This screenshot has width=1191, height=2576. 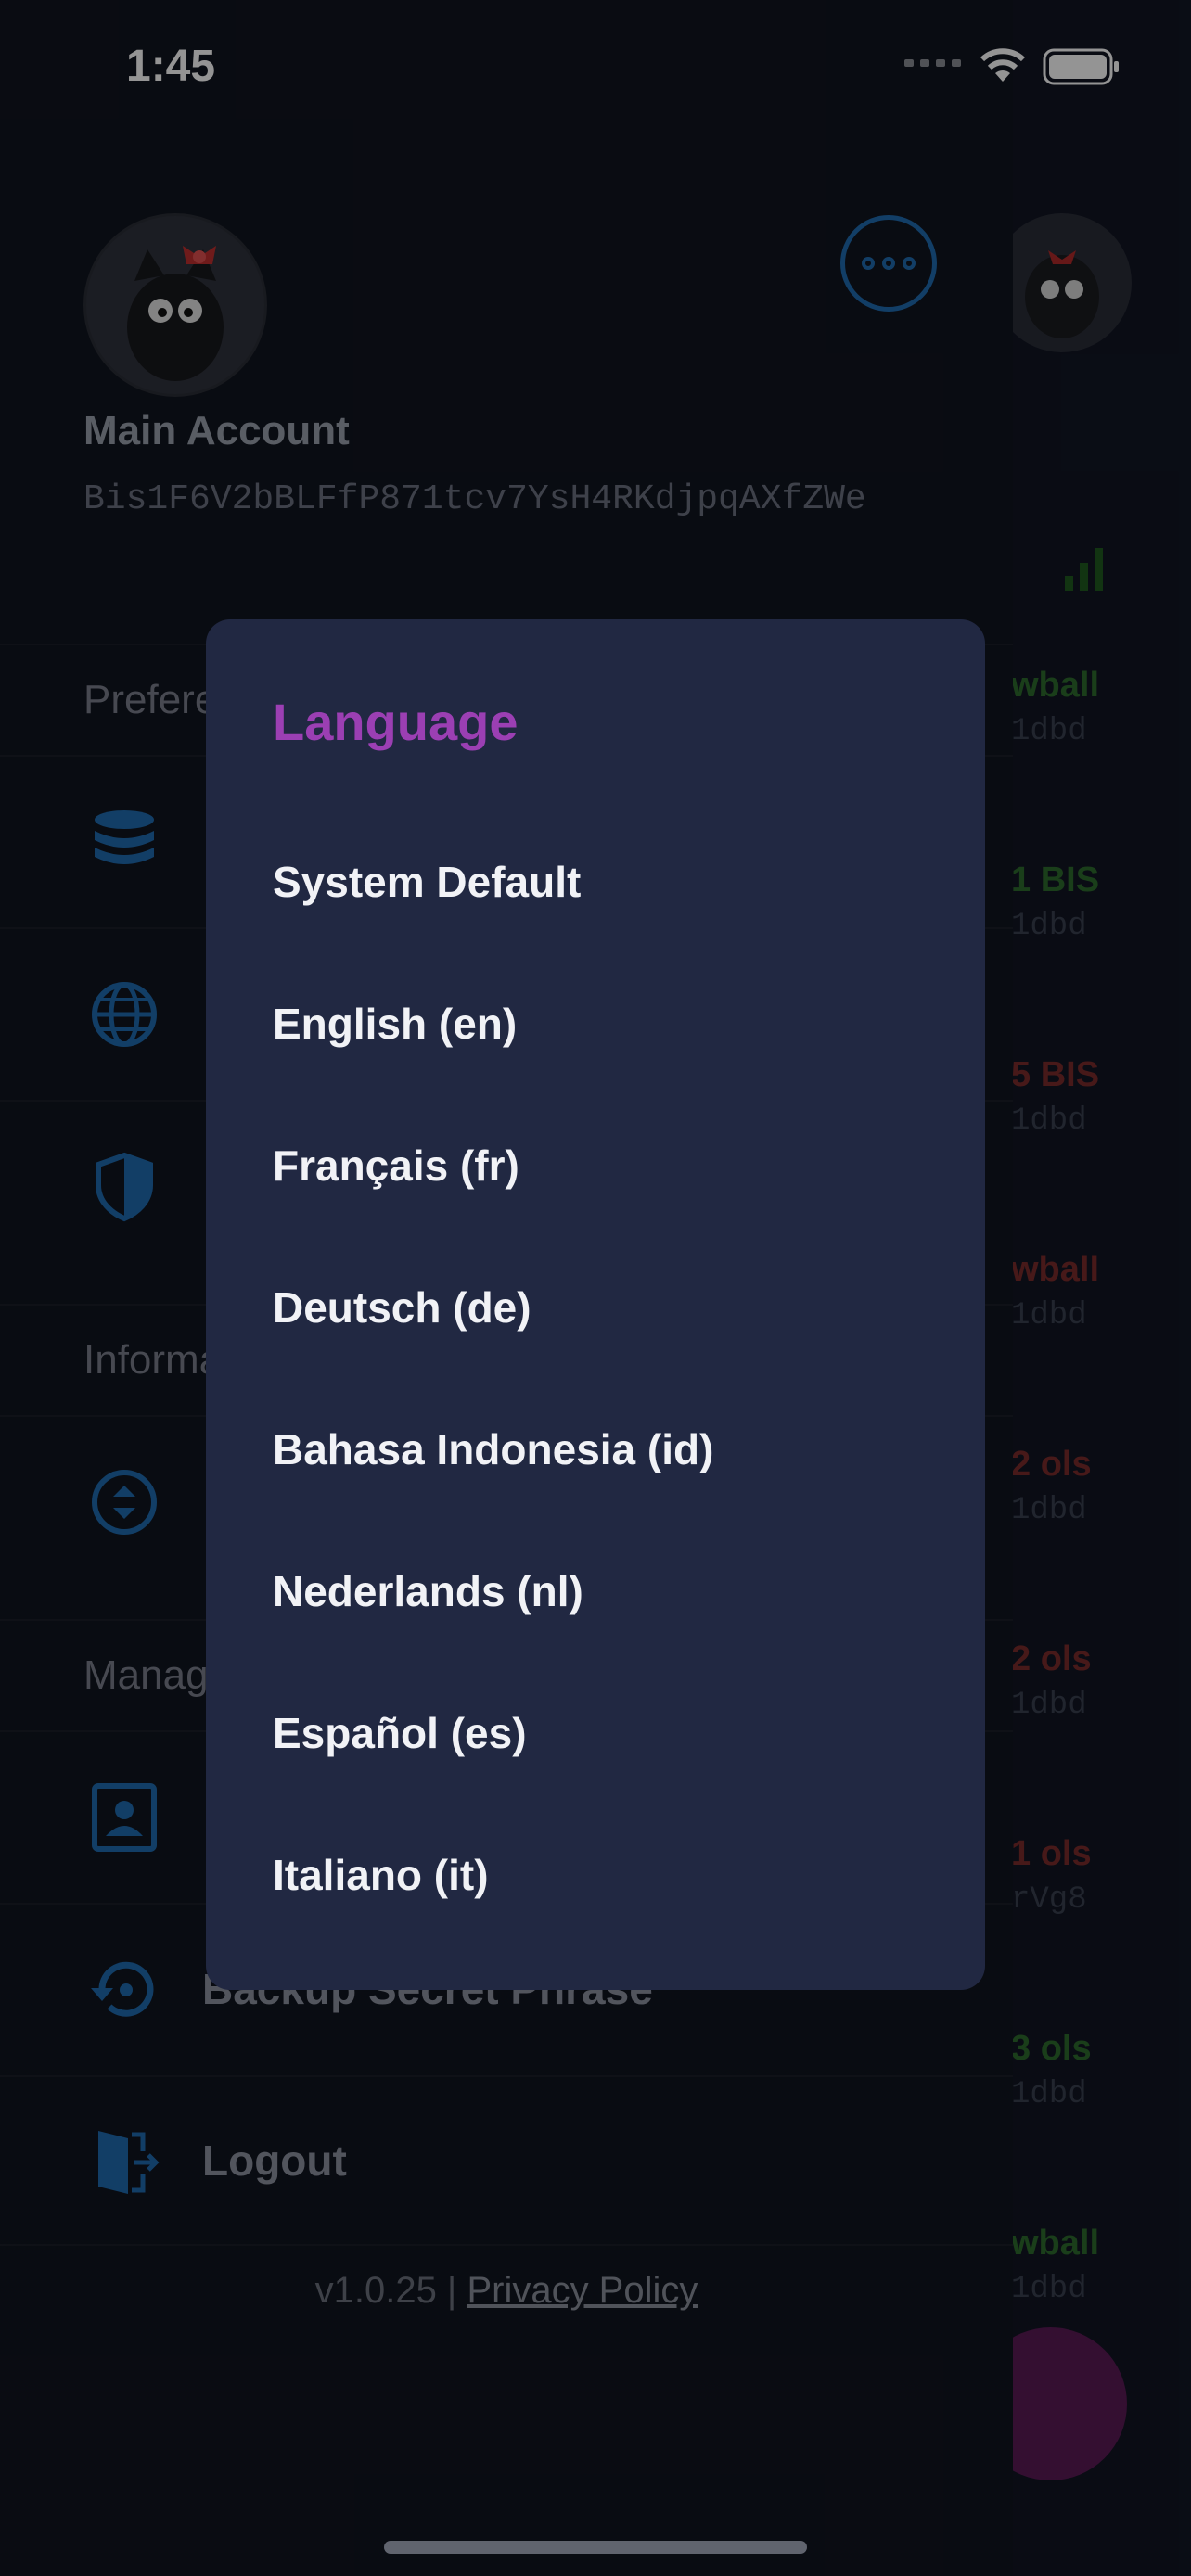 I want to click on home-indicator, so click(x=595, y=2547).